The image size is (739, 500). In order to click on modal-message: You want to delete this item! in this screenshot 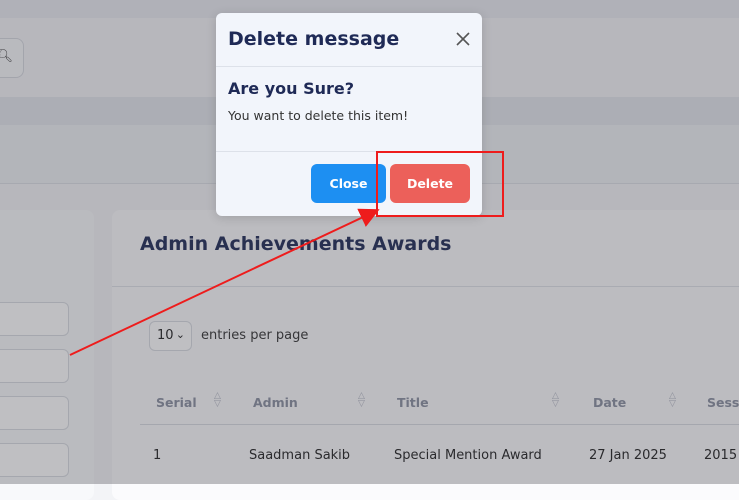, I will do `click(318, 115)`.